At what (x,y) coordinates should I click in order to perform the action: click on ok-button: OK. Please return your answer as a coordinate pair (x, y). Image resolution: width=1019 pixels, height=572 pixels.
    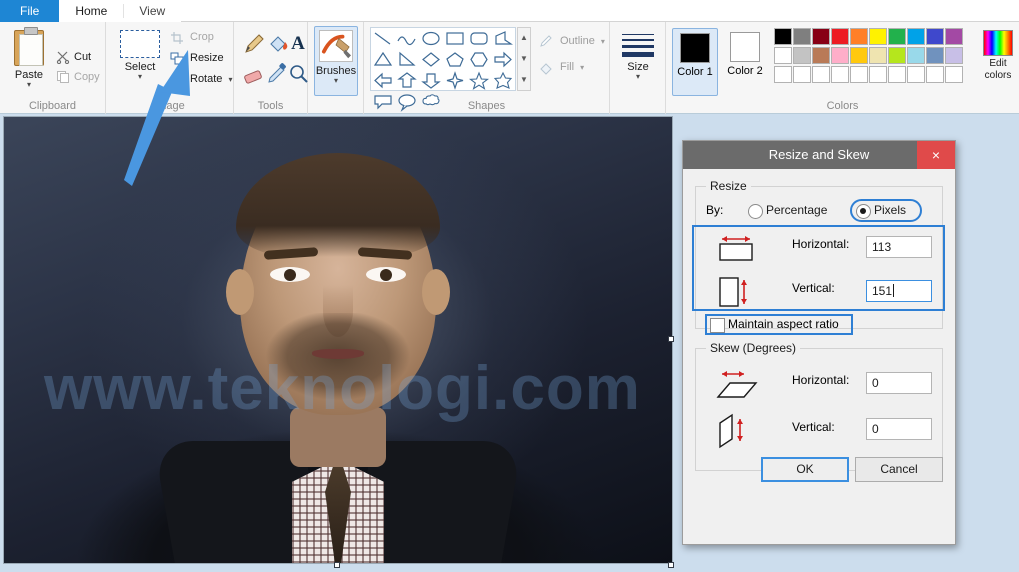
    Looking at the image, I should click on (805, 469).